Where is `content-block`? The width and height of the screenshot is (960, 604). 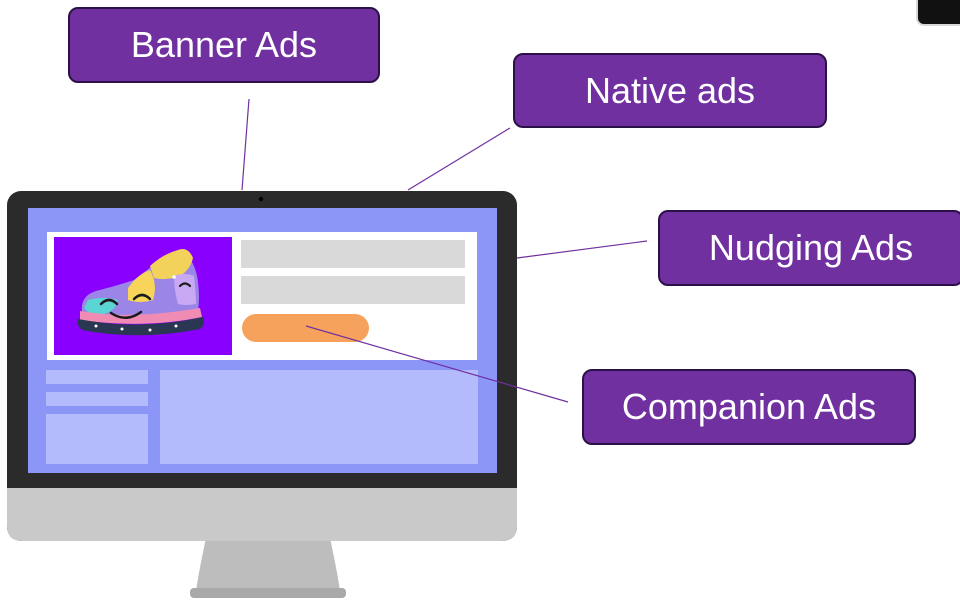 content-block is located at coordinates (319, 417).